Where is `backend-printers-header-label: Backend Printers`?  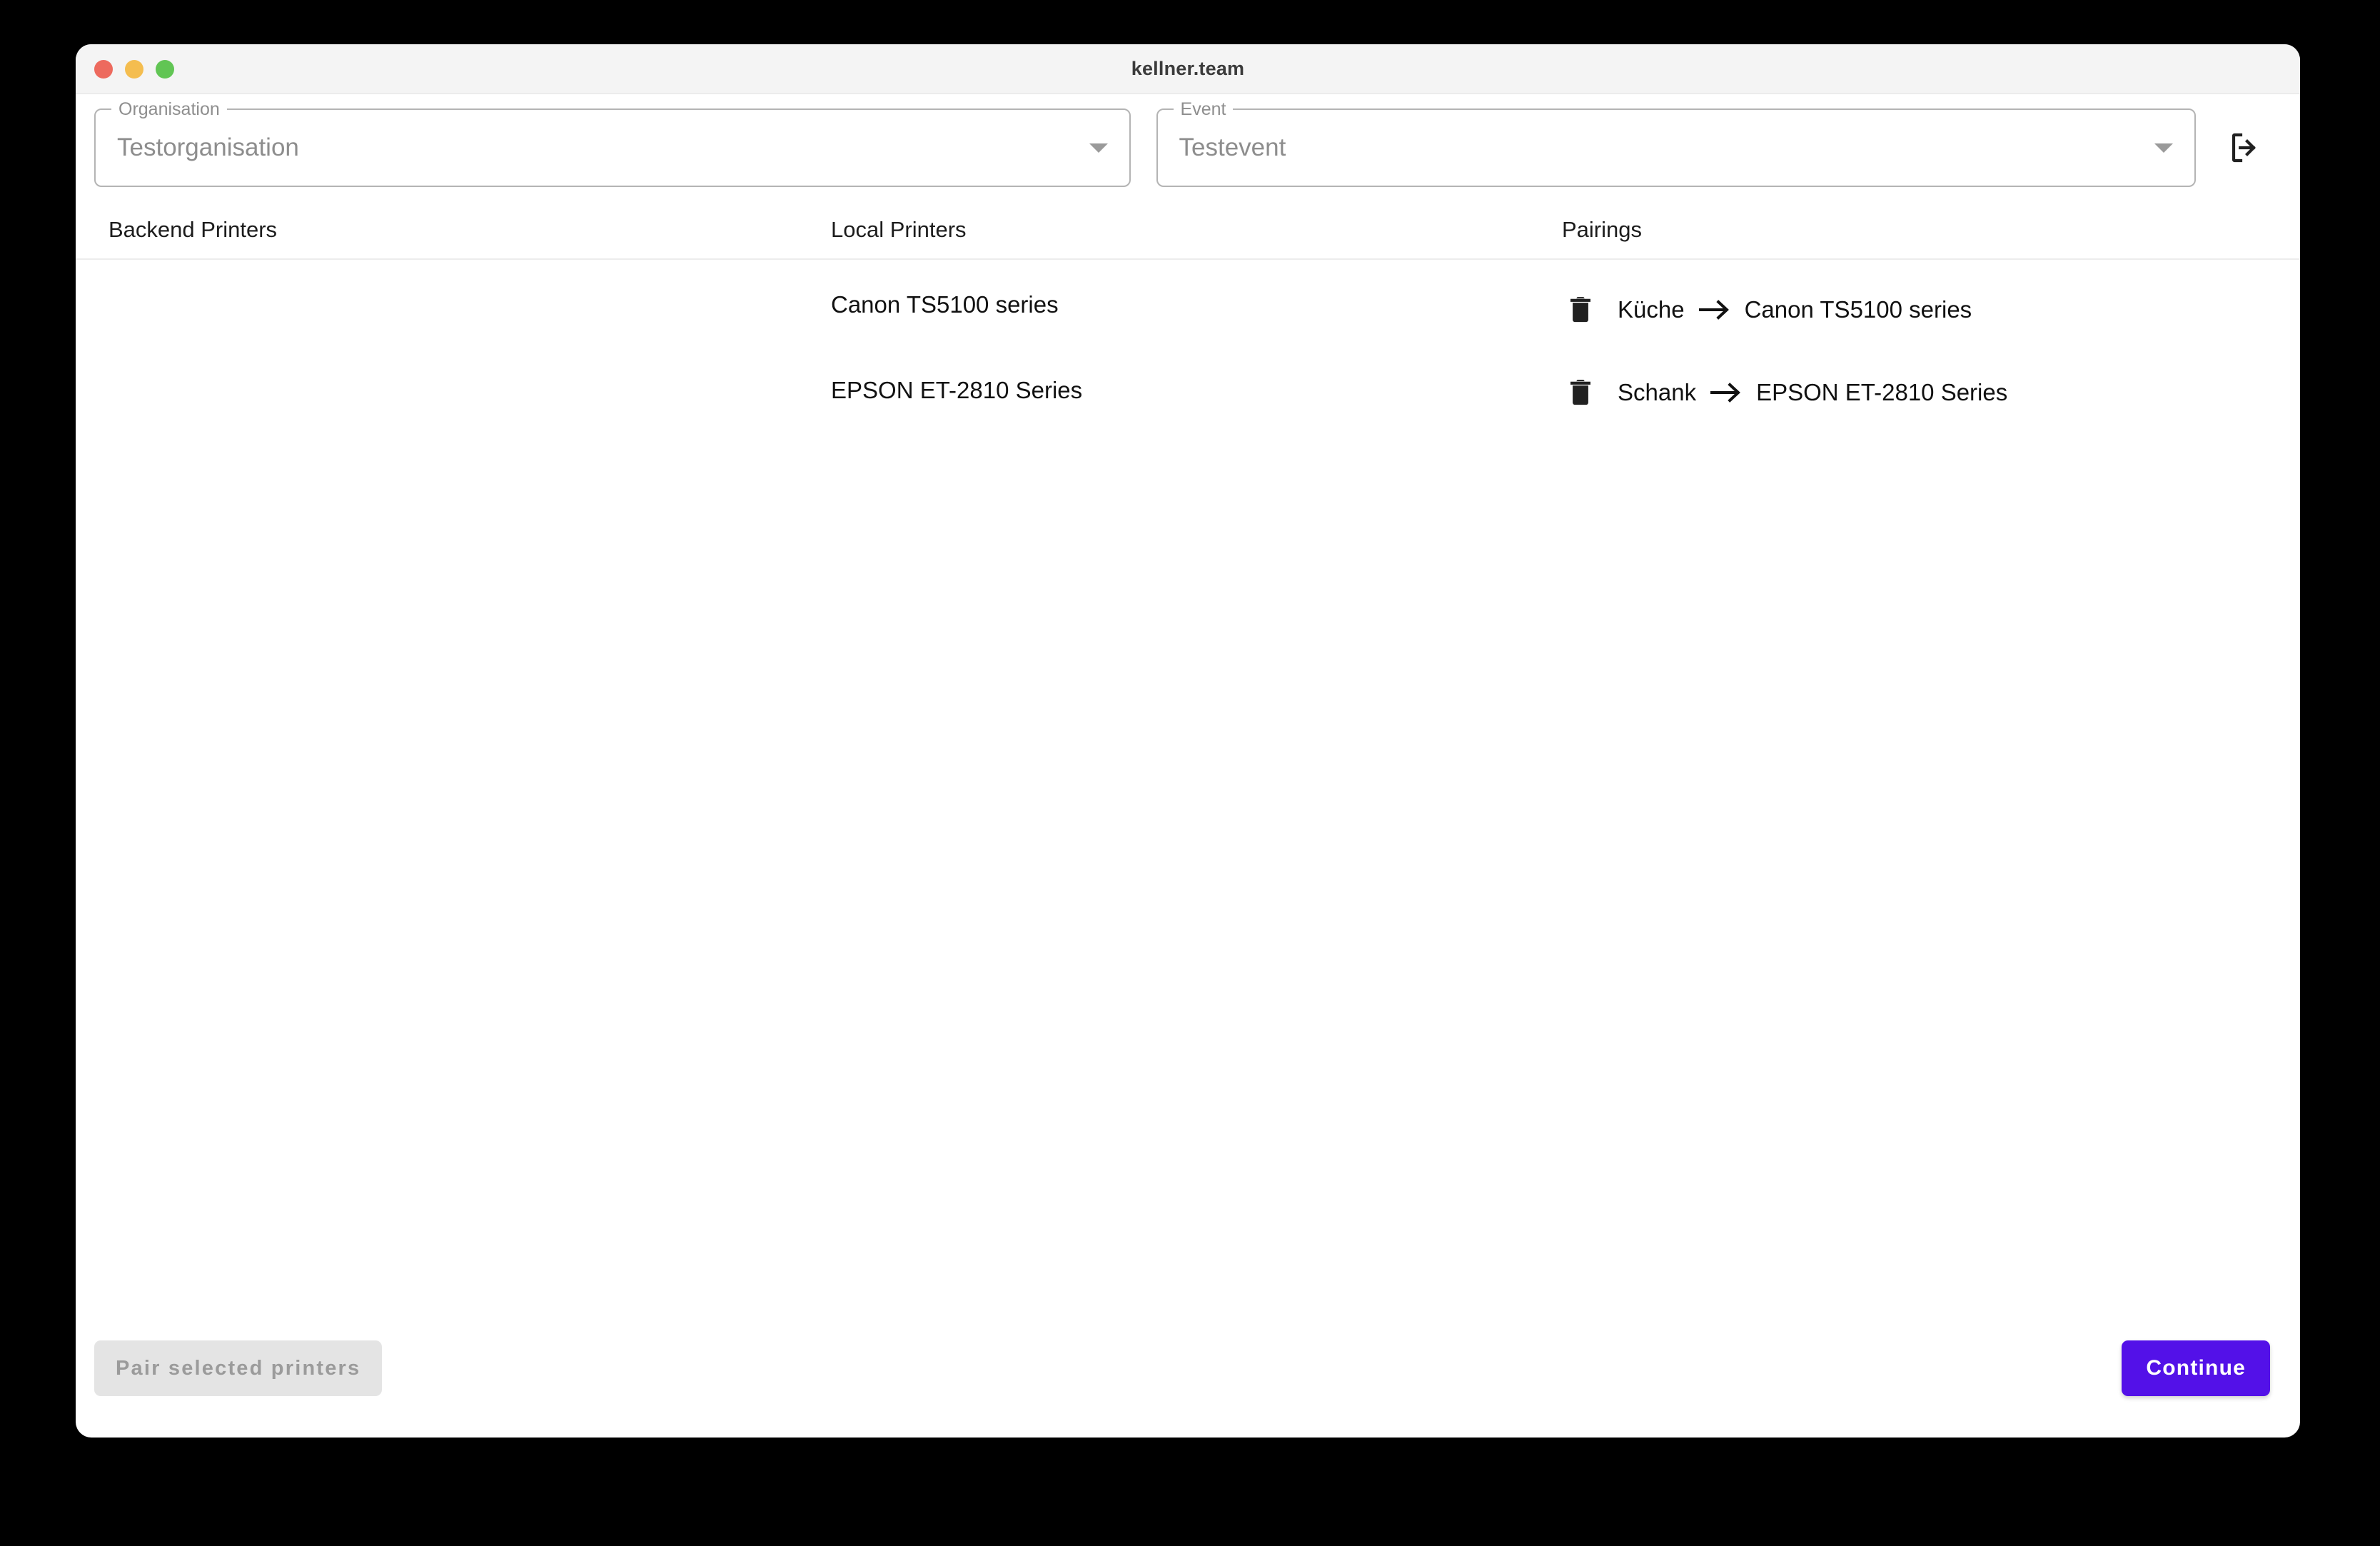
backend-printers-header-label: Backend Printers is located at coordinates (193, 229).